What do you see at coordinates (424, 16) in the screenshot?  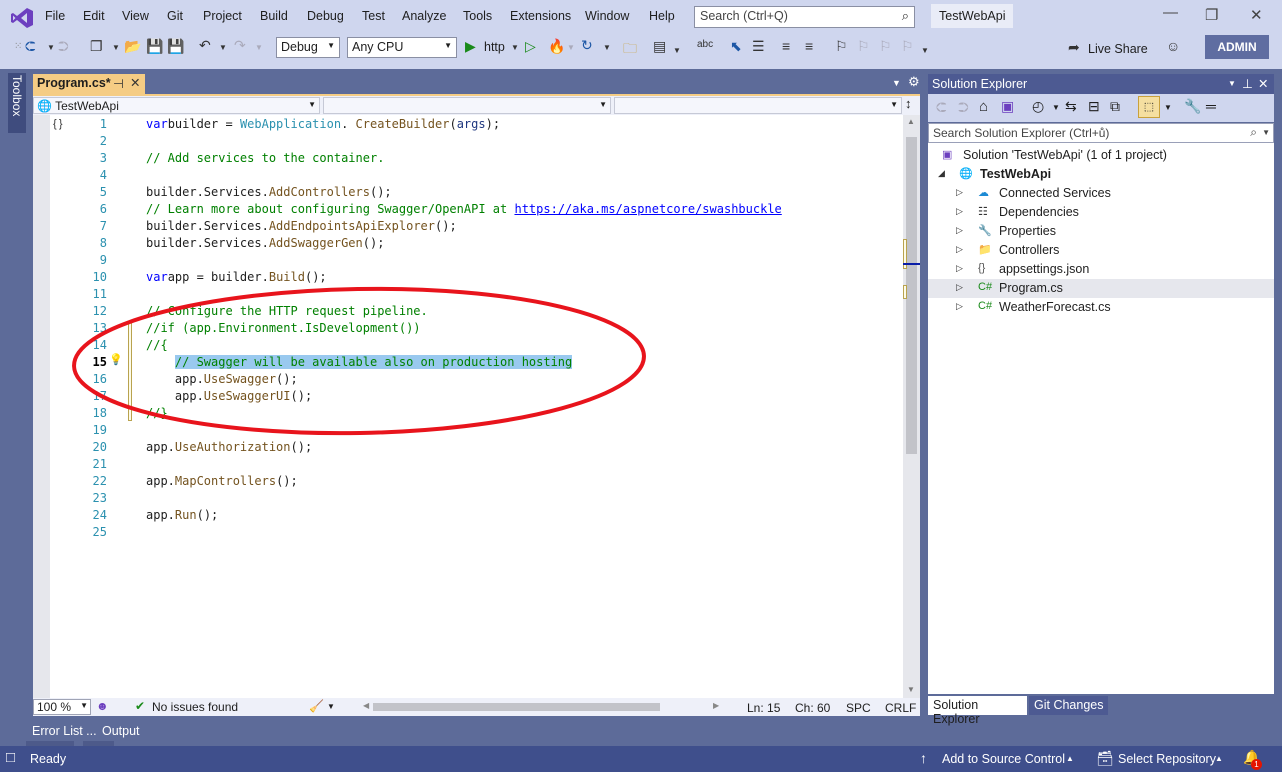 I see `menu-analyze: Analyze` at bounding box center [424, 16].